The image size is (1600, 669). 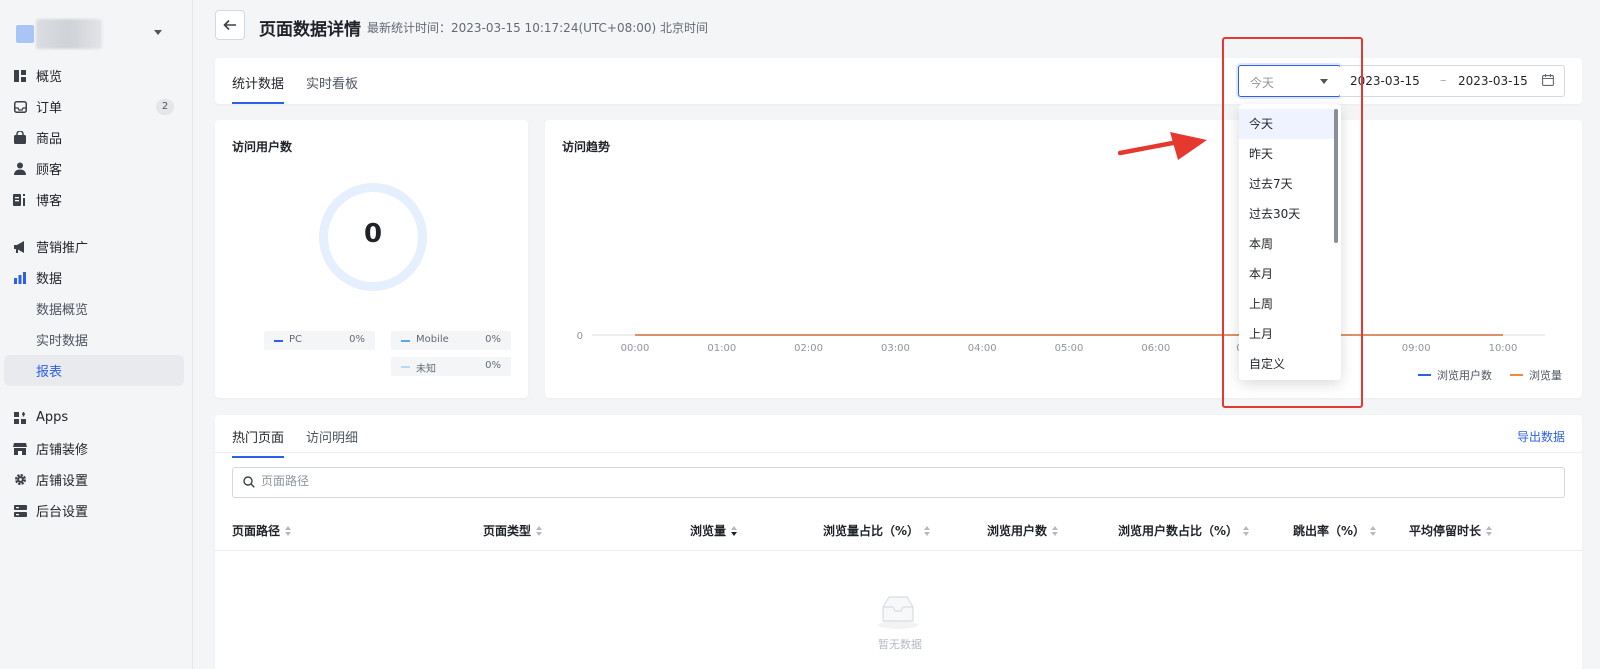 What do you see at coordinates (332, 82) in the screenshot?
I see `tab-realtime-board: 实时看板` at bounding box center [332, 82].